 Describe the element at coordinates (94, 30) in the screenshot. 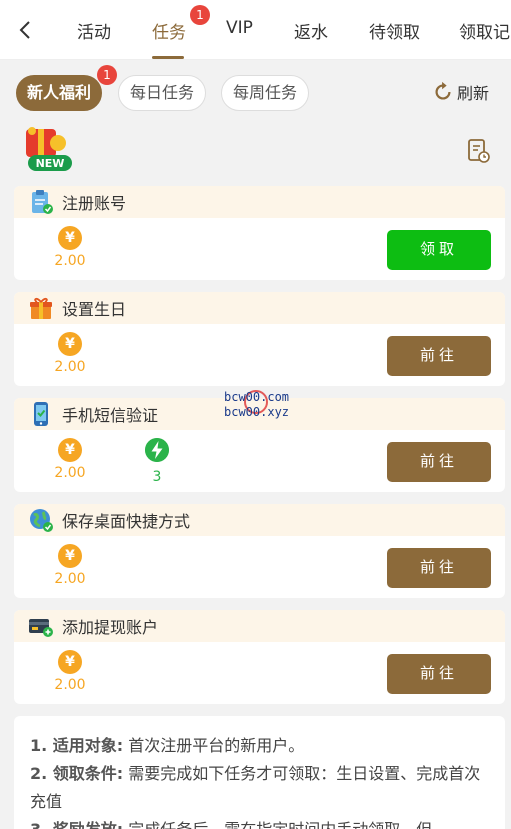

I see `tab-activity: 活动` at that location.